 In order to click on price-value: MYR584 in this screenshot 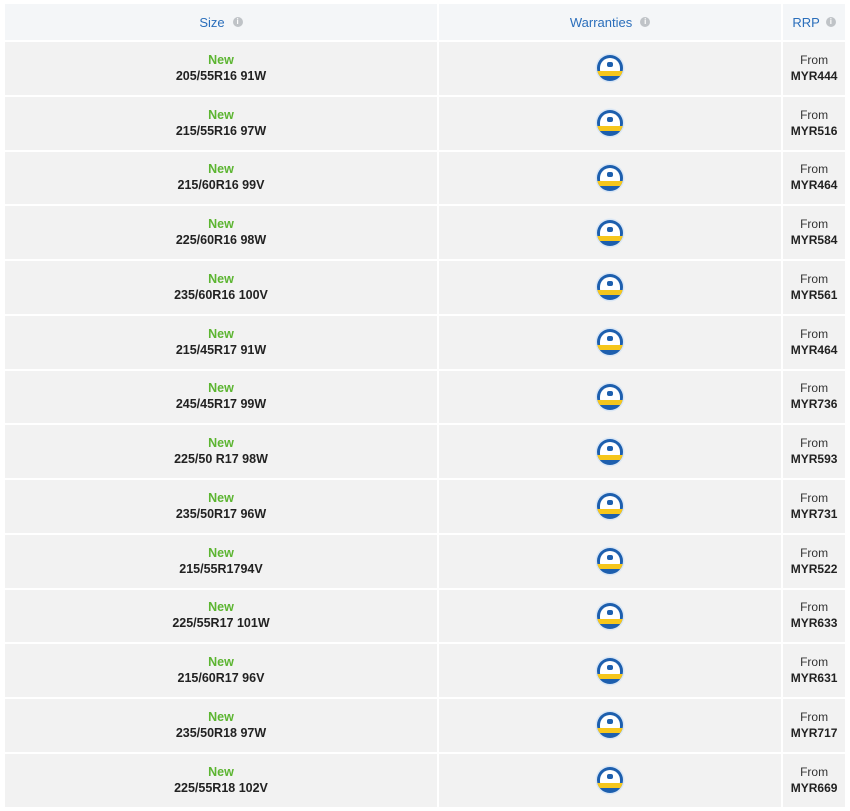, I will do `click(814, 240)`.